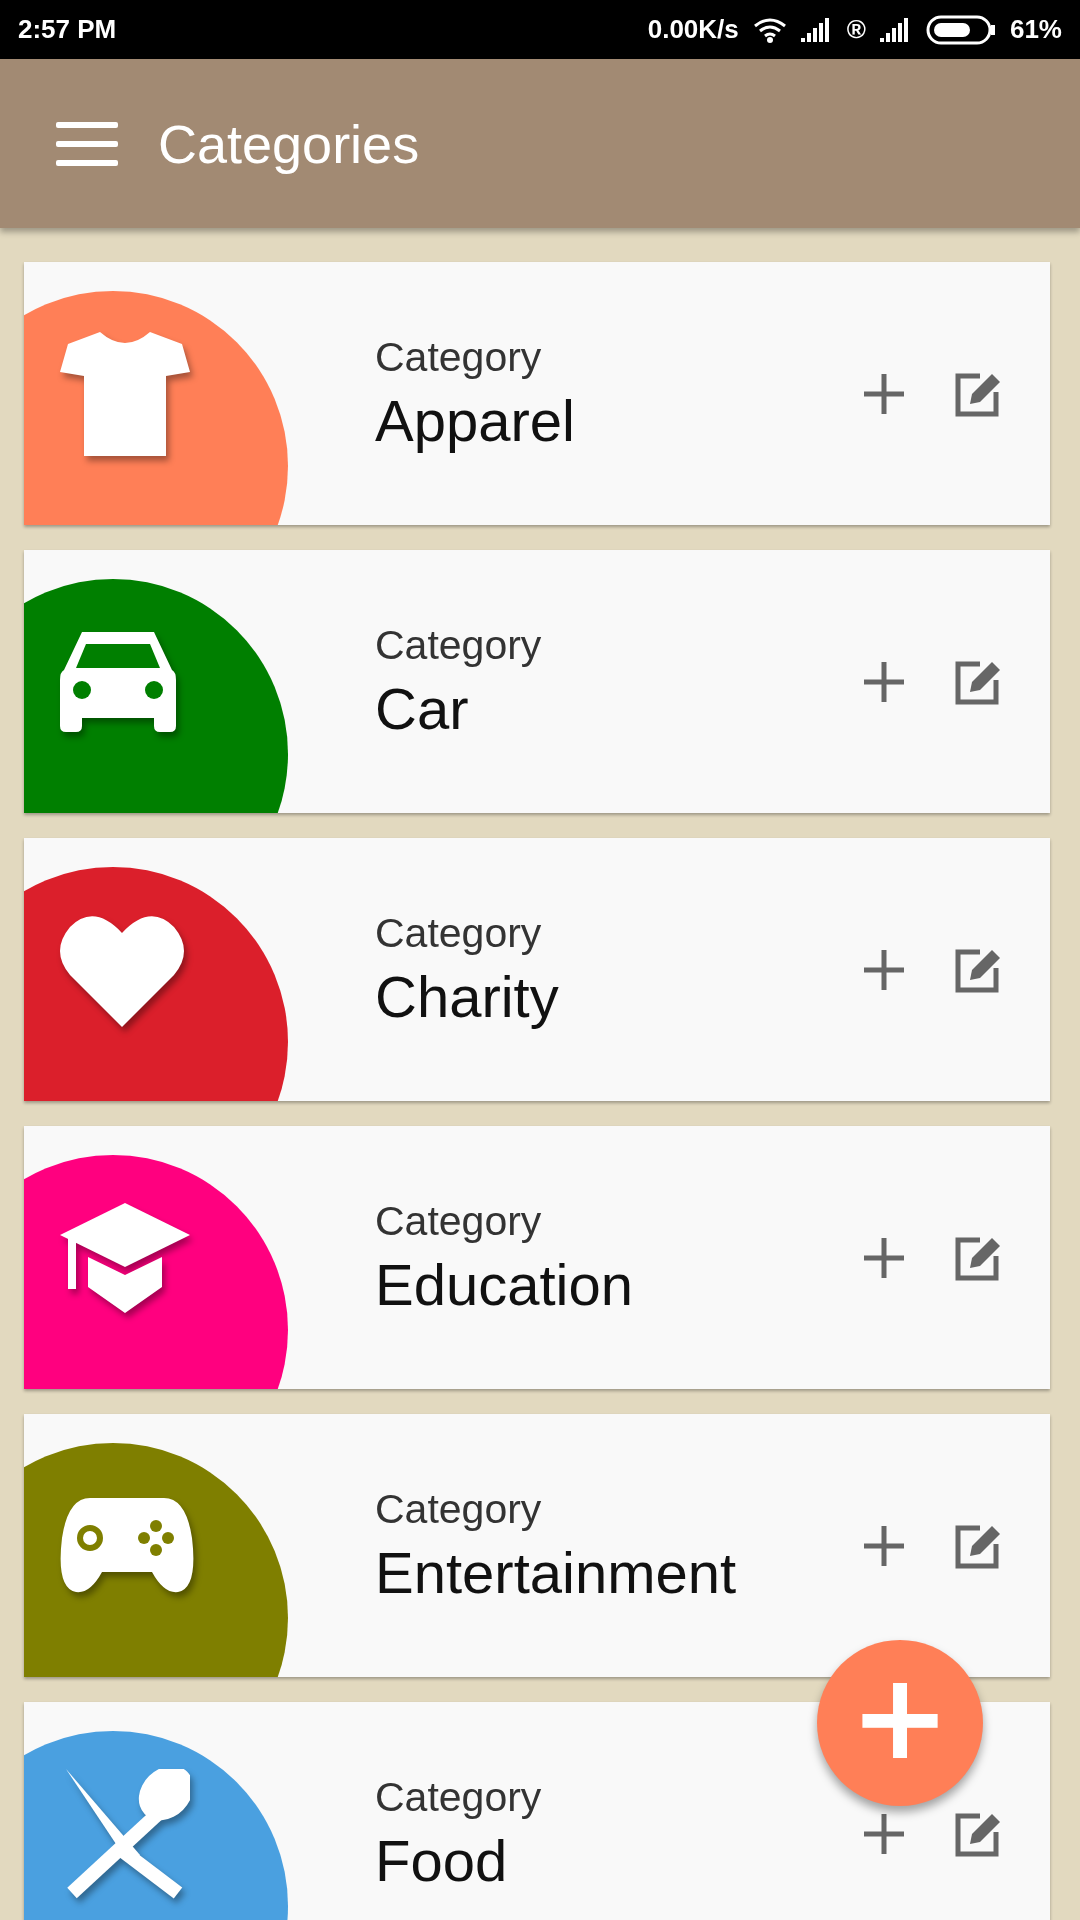 The image size is (1080, 1920). Describe the element at coordinates (475, 420) in the screenshot. I see `category-name: Apparel` at that location.